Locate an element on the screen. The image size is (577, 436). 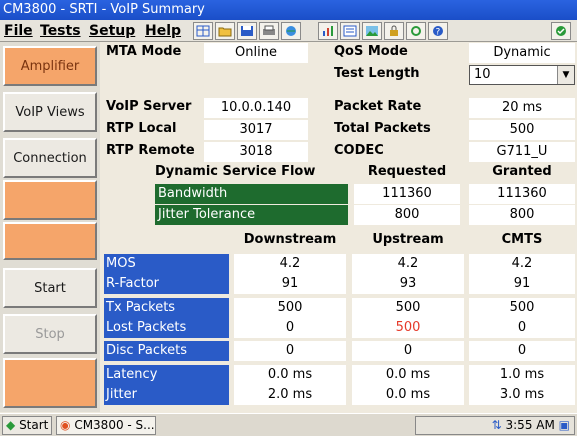
lock-icon is located at coordinates (394, 31).